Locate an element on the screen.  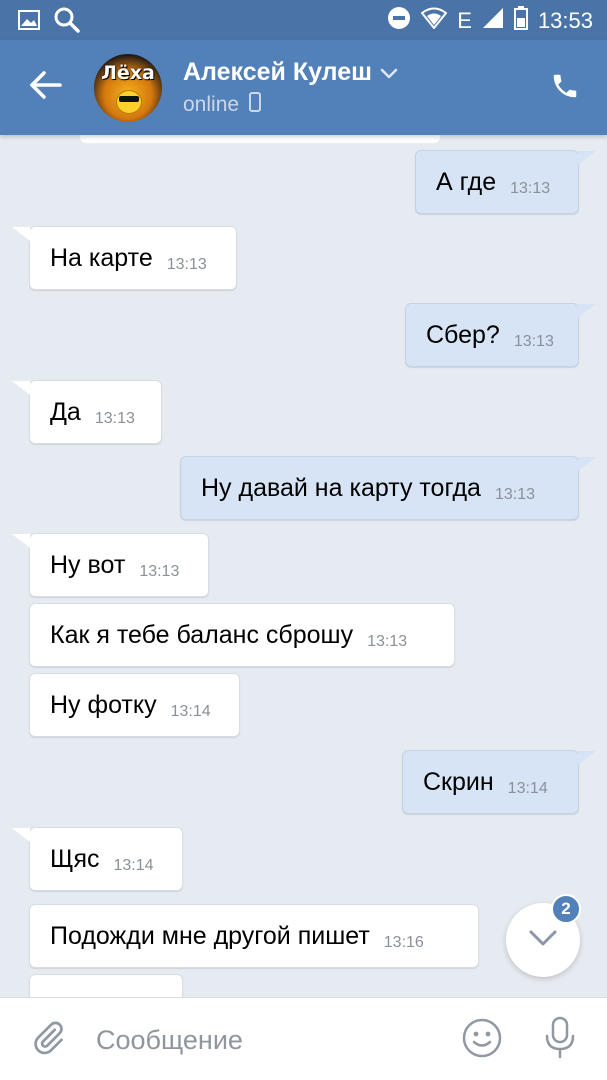
message-outgoing: Сбер? 13:13 is located at coordinates (492, 335).